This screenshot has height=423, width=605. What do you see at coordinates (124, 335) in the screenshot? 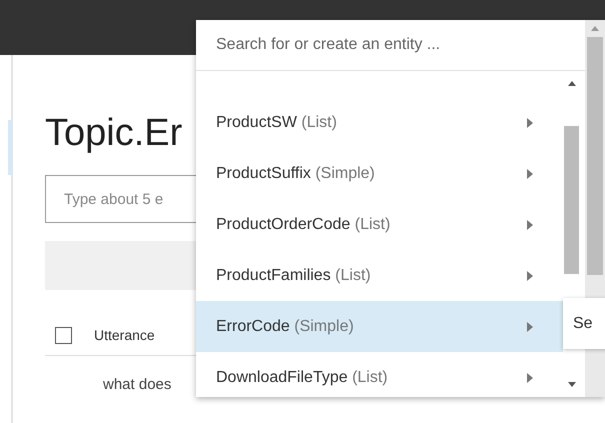
I see `column-header: Utterance` at bounding box center [124, 335].